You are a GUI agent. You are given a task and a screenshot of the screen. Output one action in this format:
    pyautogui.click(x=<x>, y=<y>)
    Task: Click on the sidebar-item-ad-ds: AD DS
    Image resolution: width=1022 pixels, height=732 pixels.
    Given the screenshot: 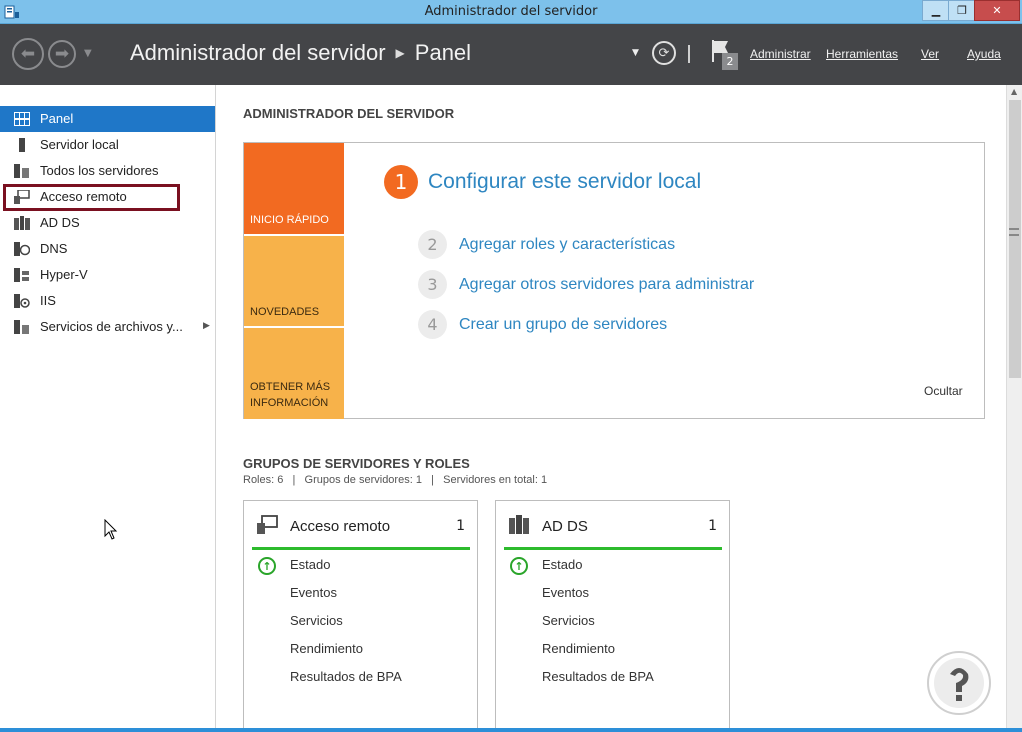 What is the action you would take?
    pyautogui.click(x=107, y=223)
    